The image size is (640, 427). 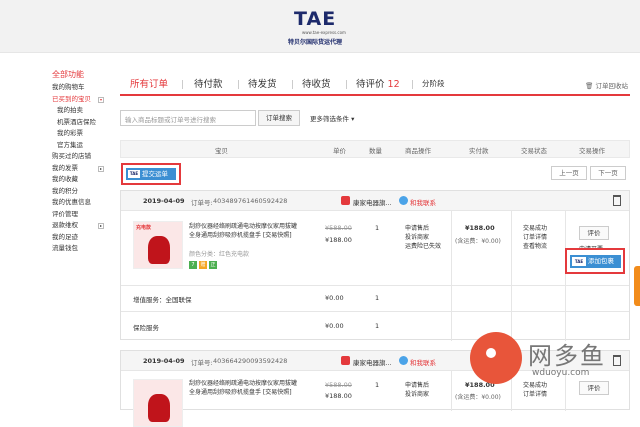 What do you see at coordinates (423, 246) in the screenshot?
I see `freight-insurance-text: 运费险已失效` at bounding box center [423, 246].